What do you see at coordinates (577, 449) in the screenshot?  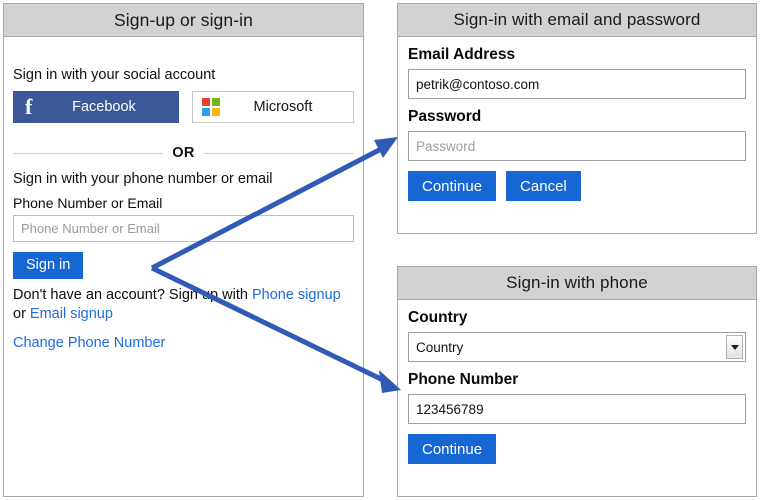 I see `phone-panel-button-row: Continue` at bounding box center [577, 449].